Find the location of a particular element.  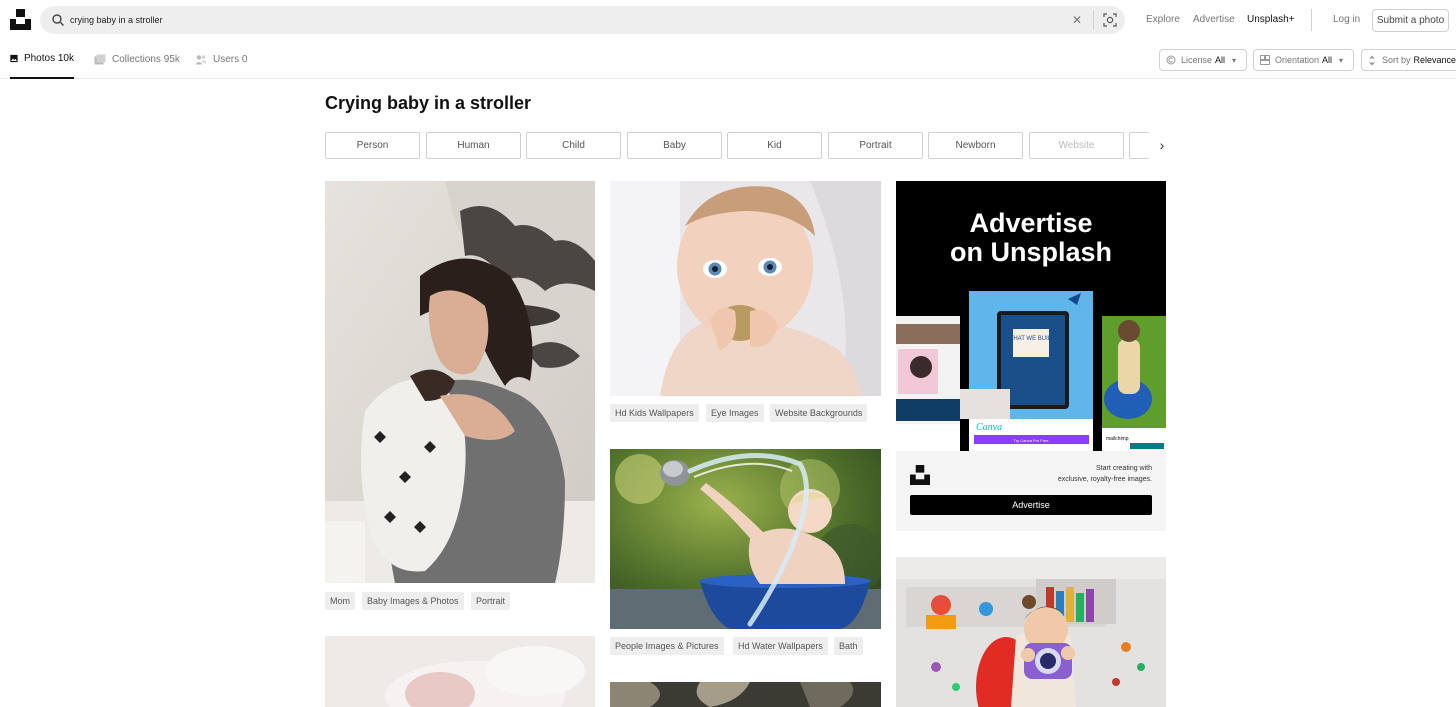

orientation-icon is located at coordinates (1265, 60).